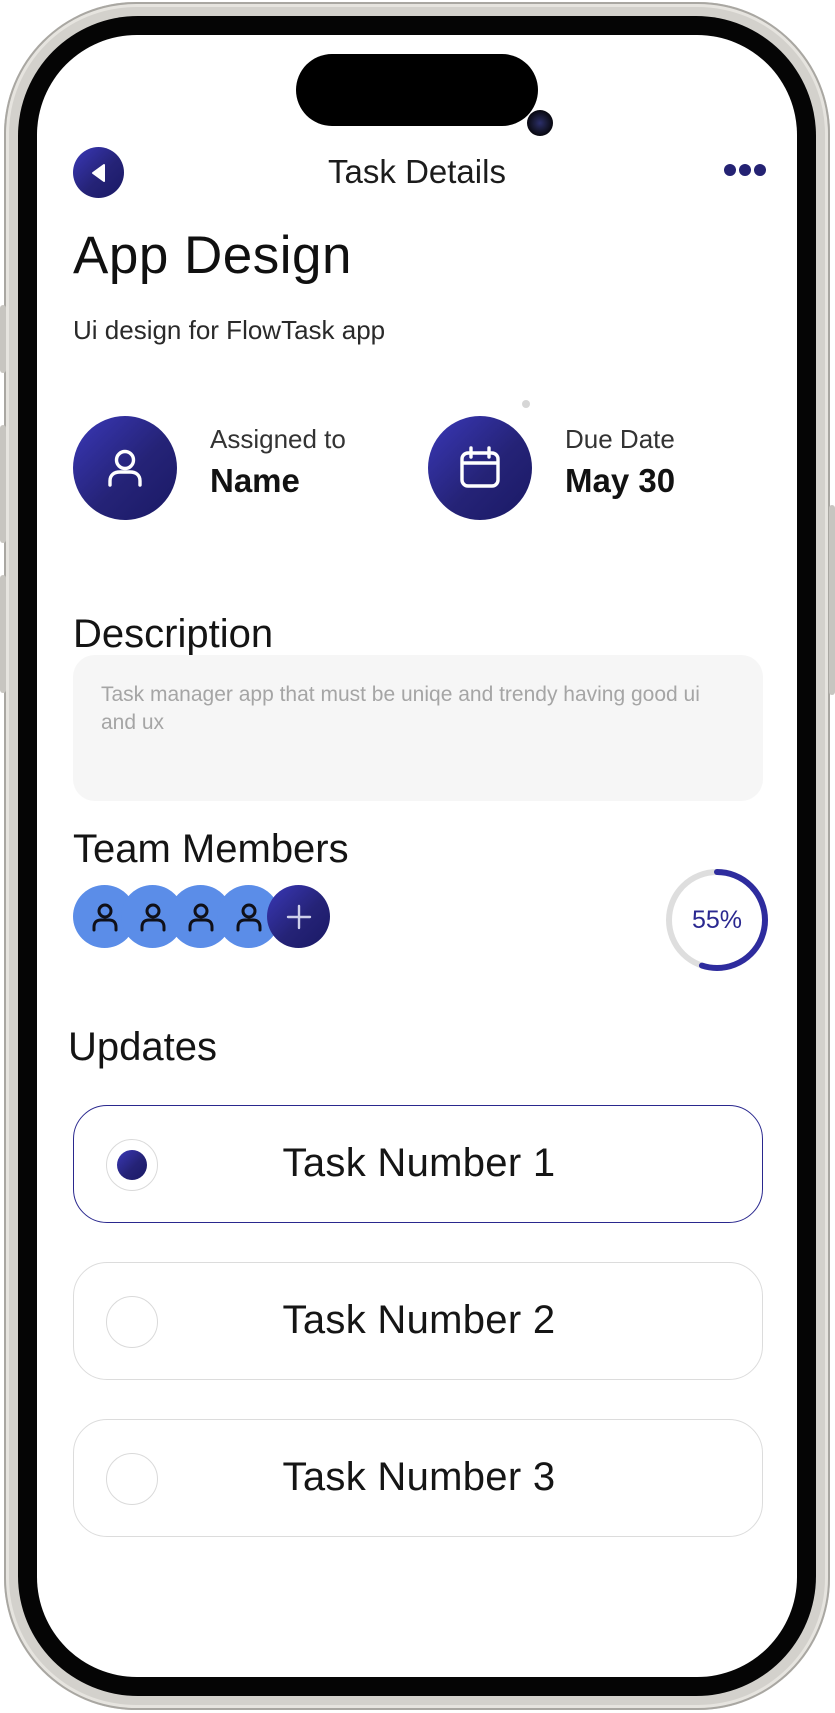 The height and width of the screenshot is (1713, 835). I want to click on add-member-button, so click(298, 916).